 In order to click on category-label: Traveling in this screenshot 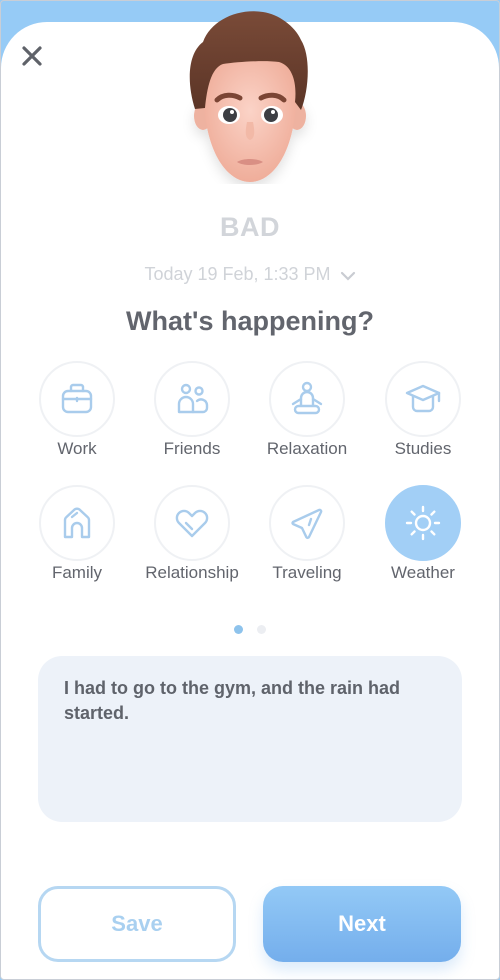, I will do `click(307, 572)`.